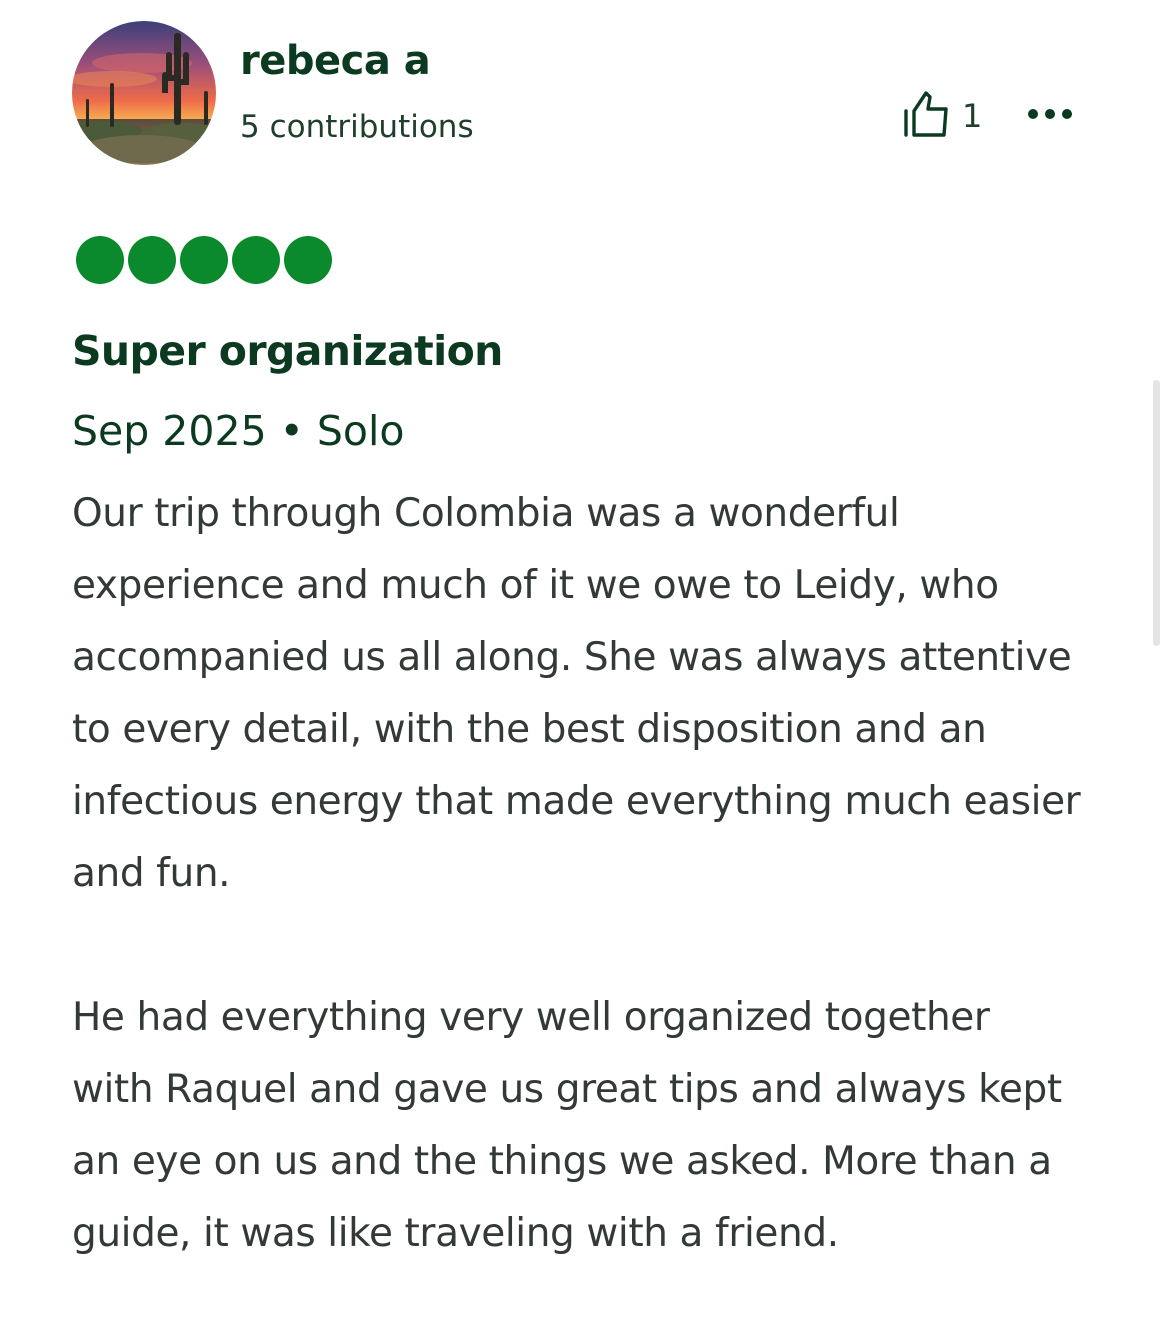 This screenshot has height=1342, width=1170. I want to click on more-options-button, so click(1050, 116).